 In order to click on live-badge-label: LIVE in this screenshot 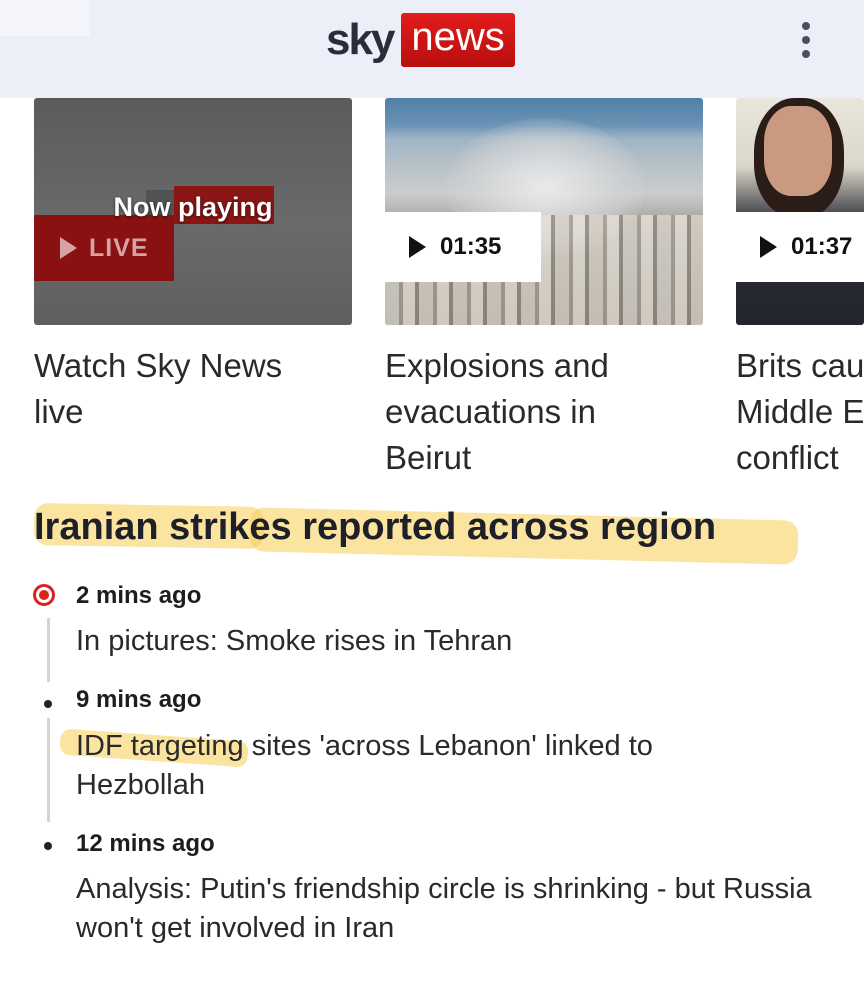, I will do `click(119, 247)`.